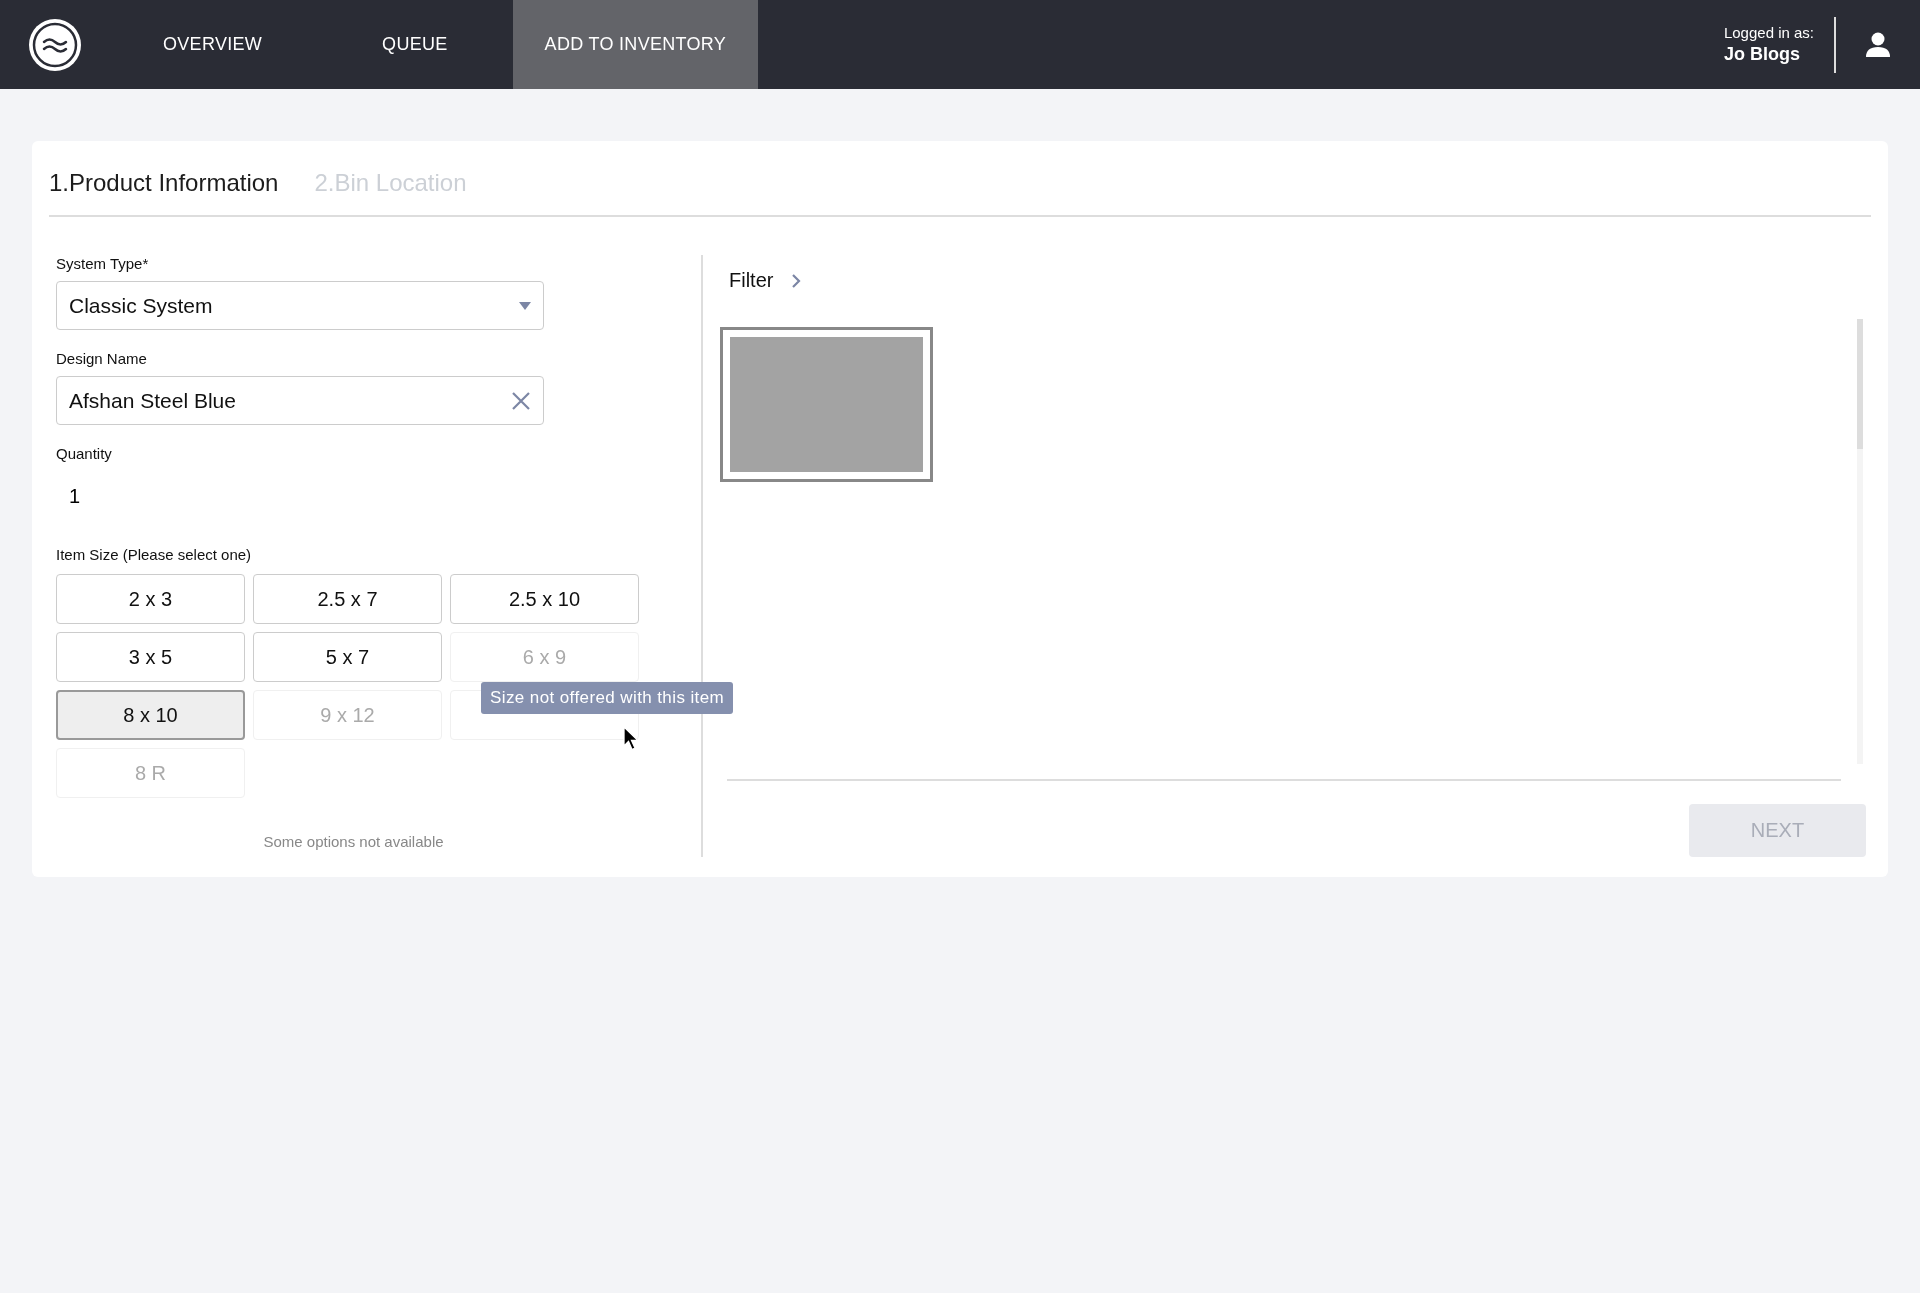  What do you see at coordinates (101, 358) in the screenshot?
I see `field-label: Design Name` at bounding box center [101, 358].